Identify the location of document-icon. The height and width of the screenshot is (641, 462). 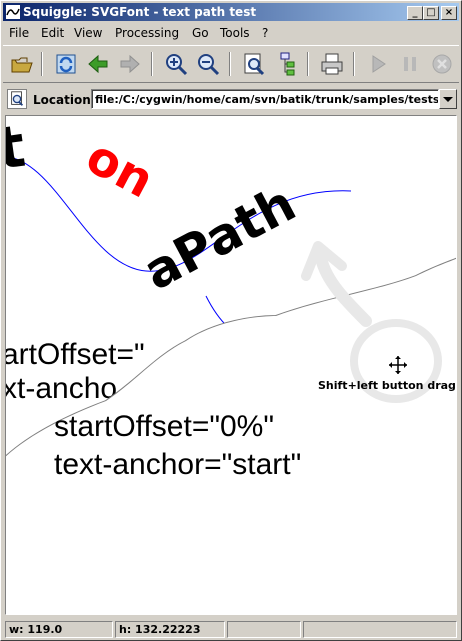
(17, 99).